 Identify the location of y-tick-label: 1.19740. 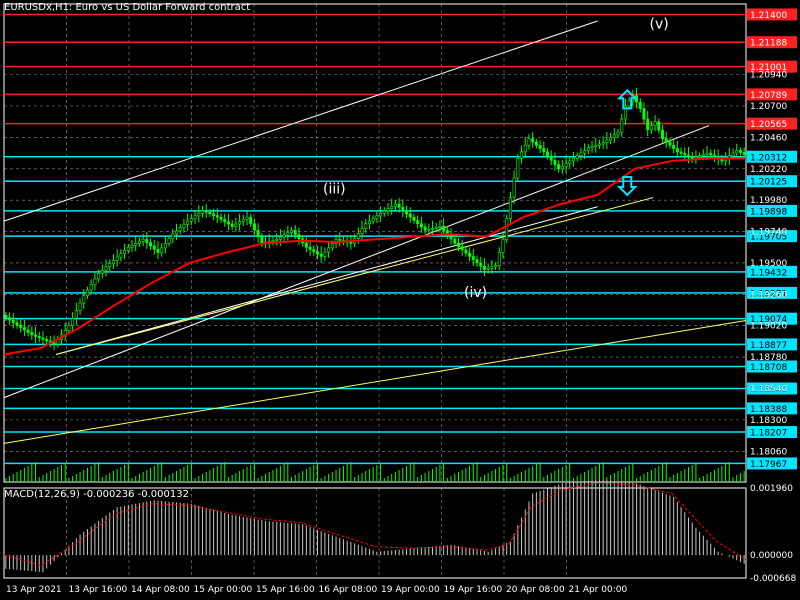
(768, 233).